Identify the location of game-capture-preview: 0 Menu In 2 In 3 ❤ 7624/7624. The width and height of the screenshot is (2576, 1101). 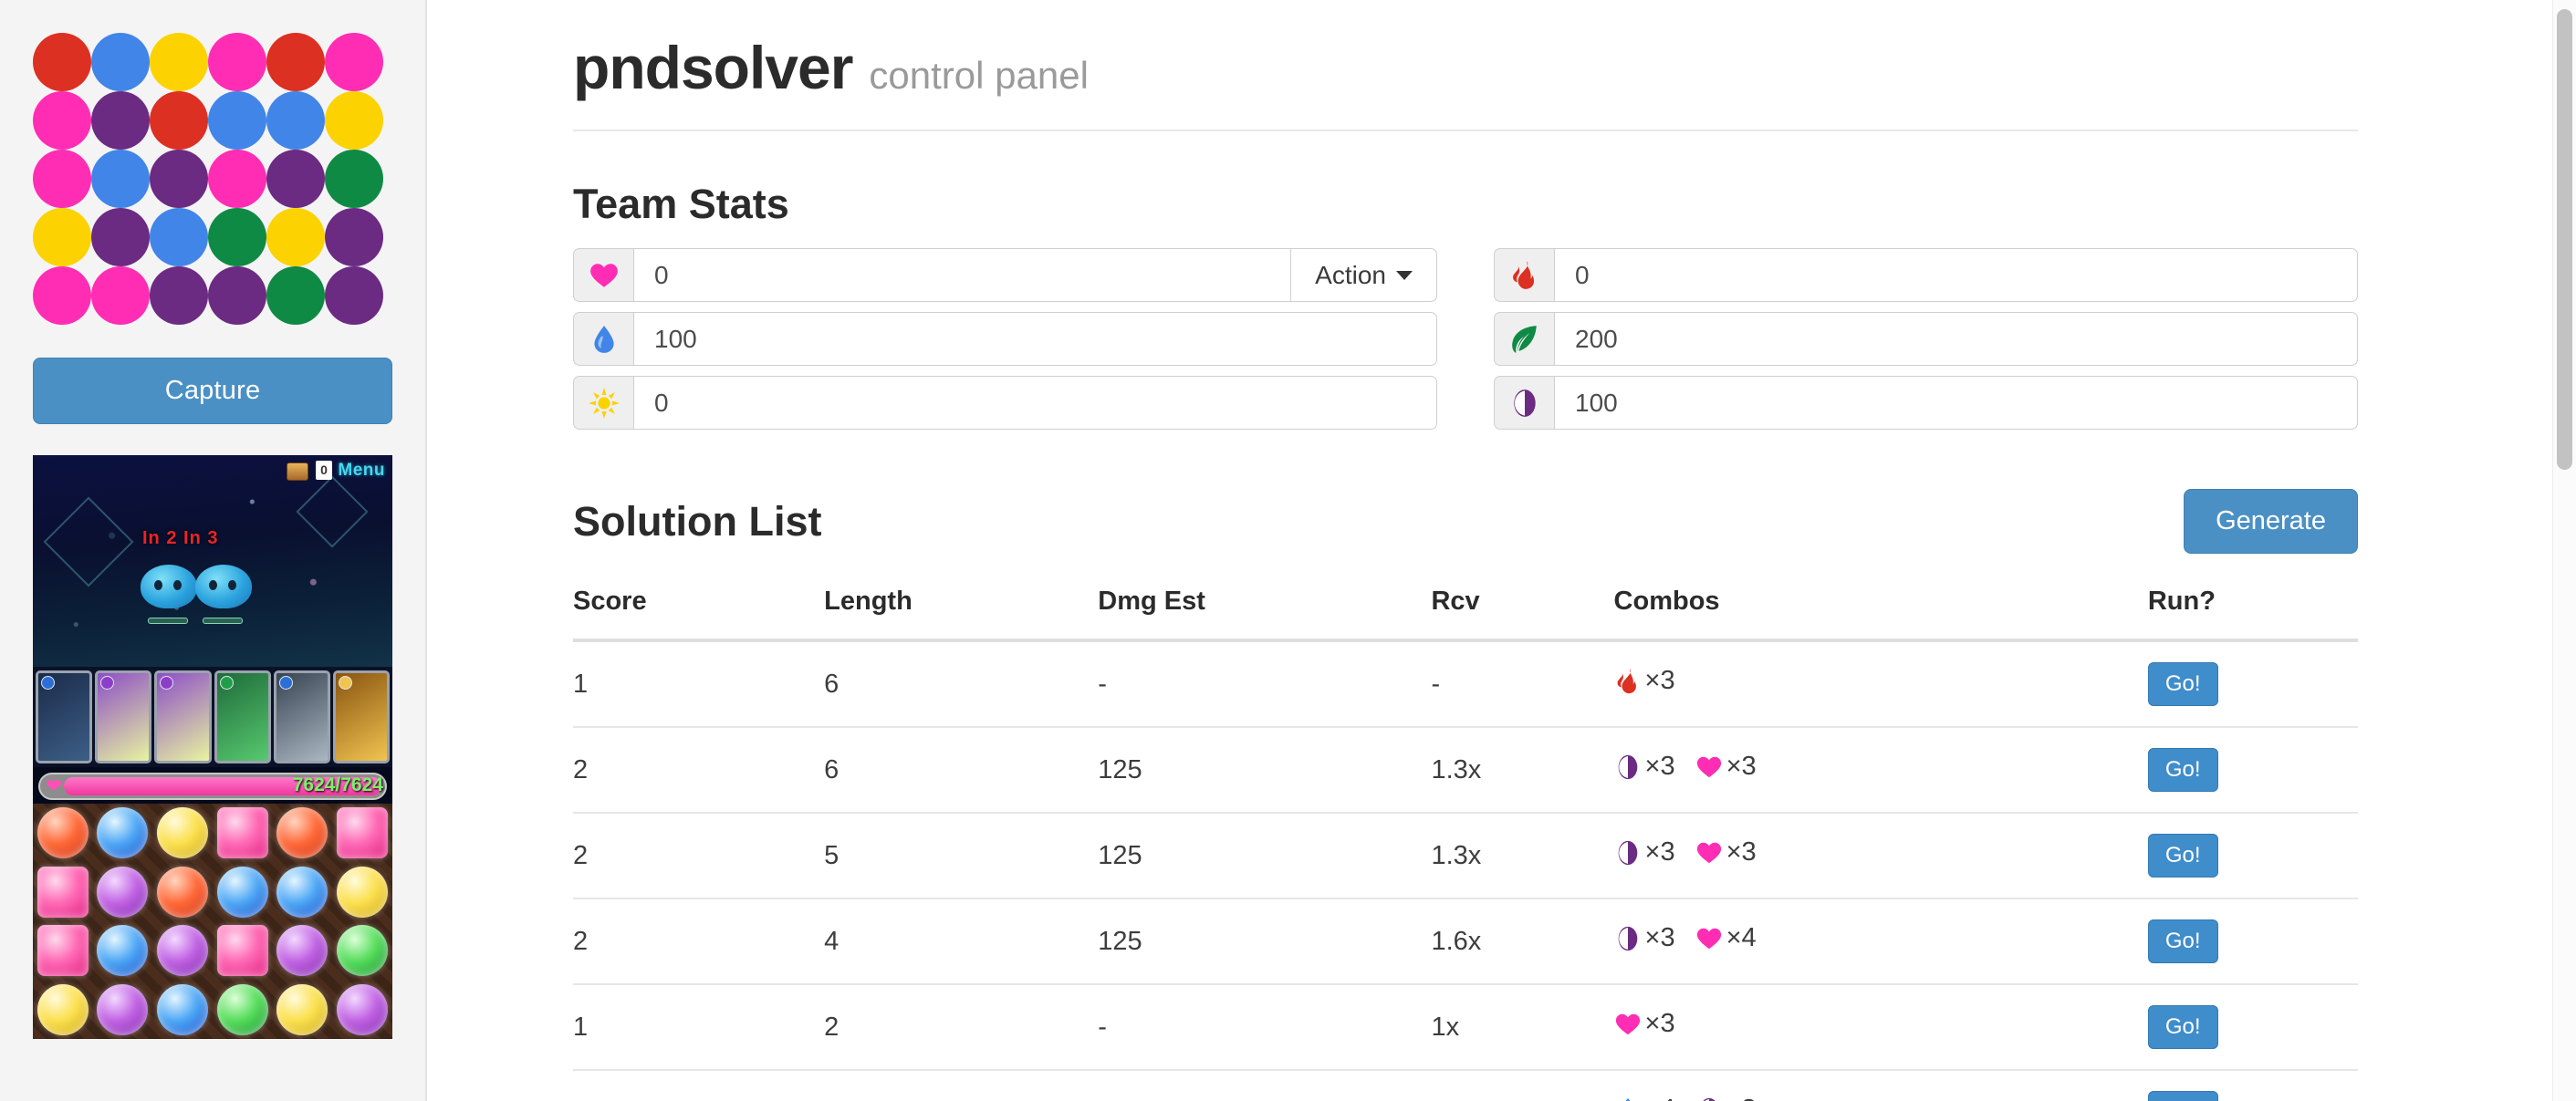
(212, 747).